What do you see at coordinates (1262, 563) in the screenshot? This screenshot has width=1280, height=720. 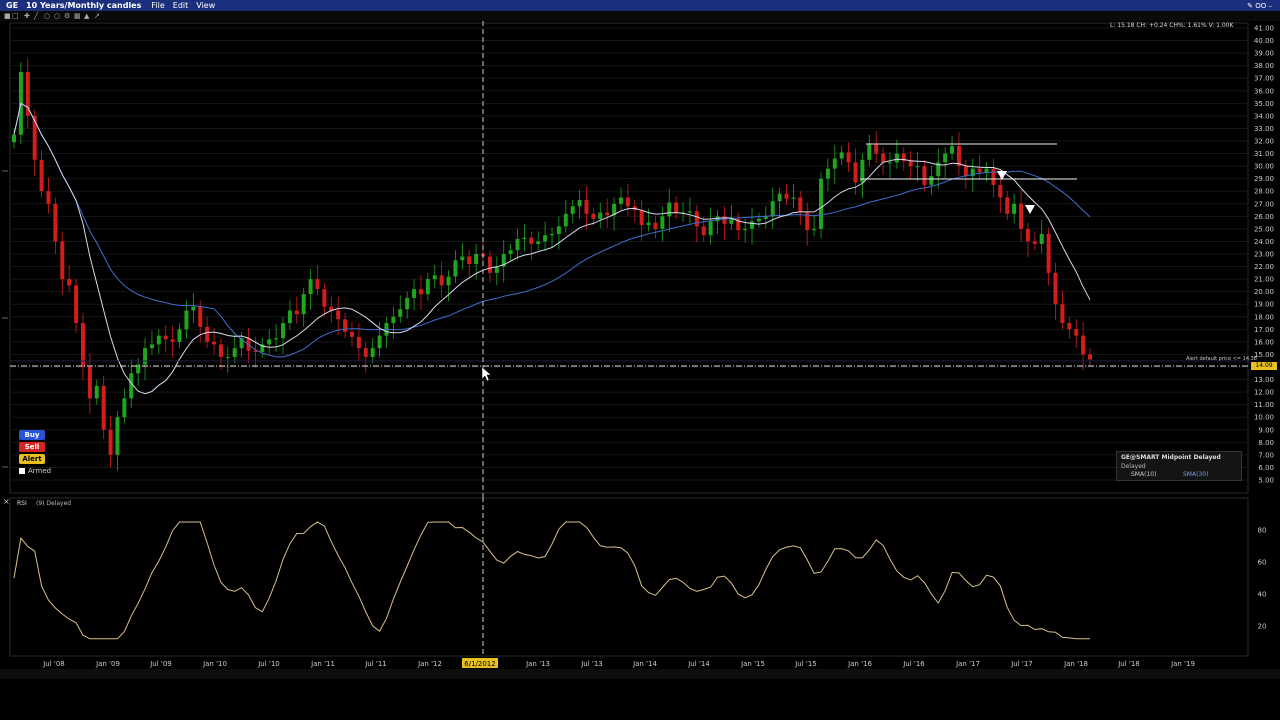 I see `rsi-tick-label: 60` at bounding box center [1262, 563].